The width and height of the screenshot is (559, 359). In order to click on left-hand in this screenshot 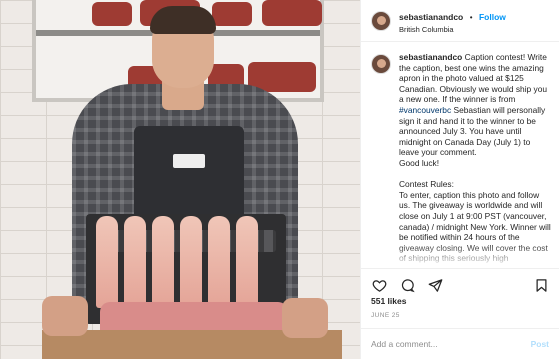, I will do `click(65, 316)`.